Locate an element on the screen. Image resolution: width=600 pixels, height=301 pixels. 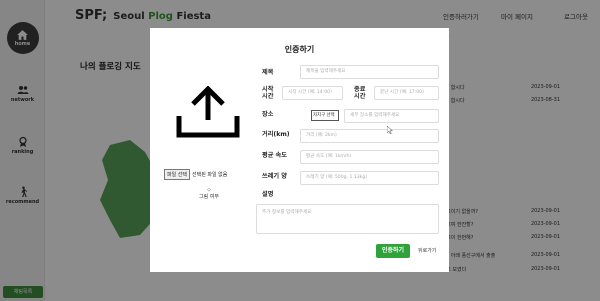
file-select-button: 파일 선택 is located at coordinates (177, 174).